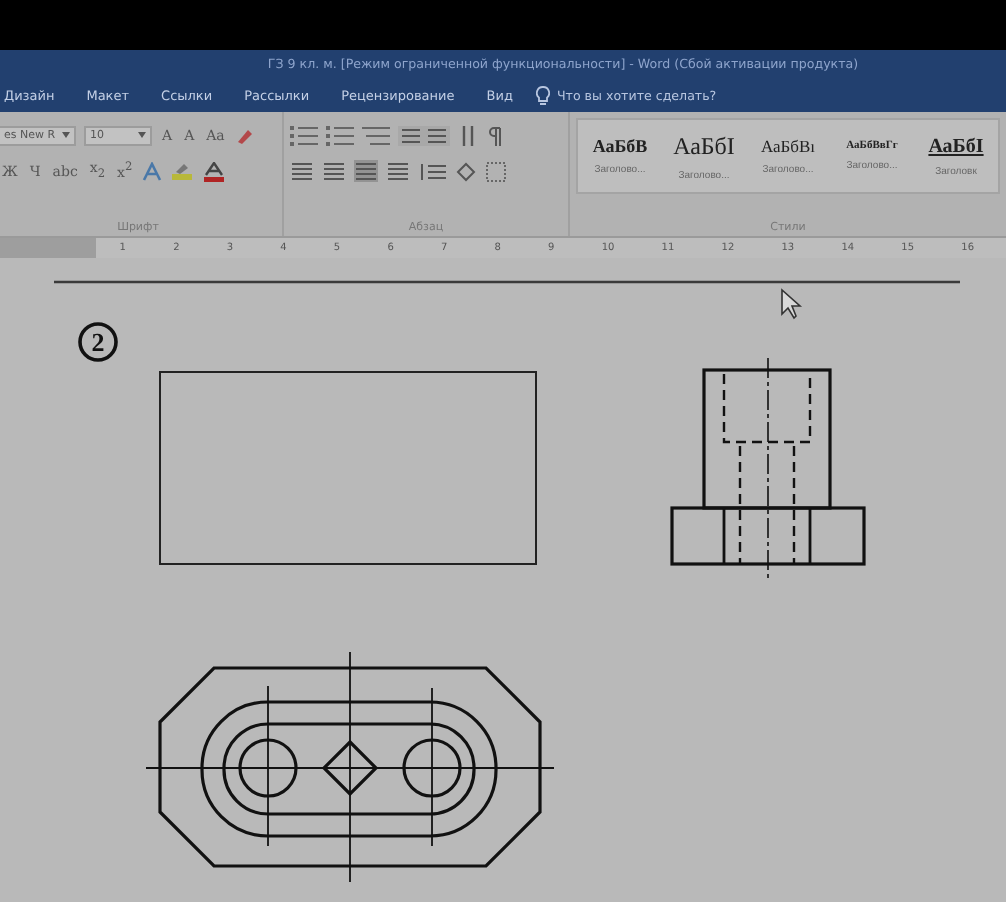 Image resolution: width=1006 pixels, height=902 pixels. Describe the element at coordinates (182, 171) in the screenshot. I see `highlighter-icon` at that location.